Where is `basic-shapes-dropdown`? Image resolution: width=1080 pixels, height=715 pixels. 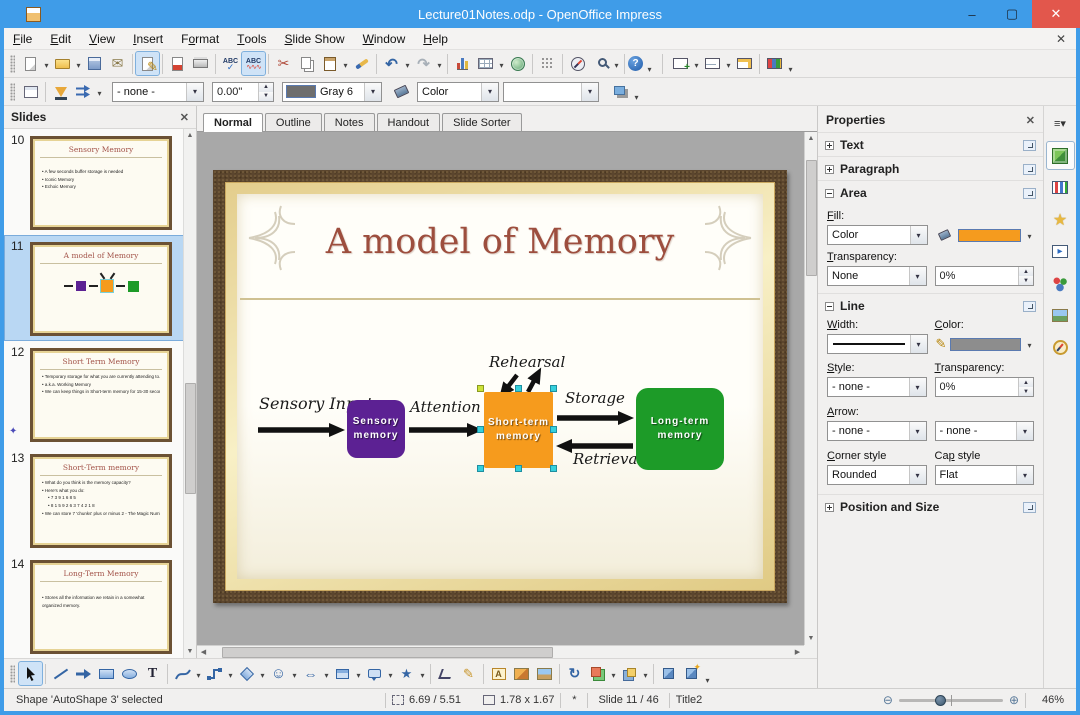
basic-shapes-dropdown is located at coordinates (262, 674).